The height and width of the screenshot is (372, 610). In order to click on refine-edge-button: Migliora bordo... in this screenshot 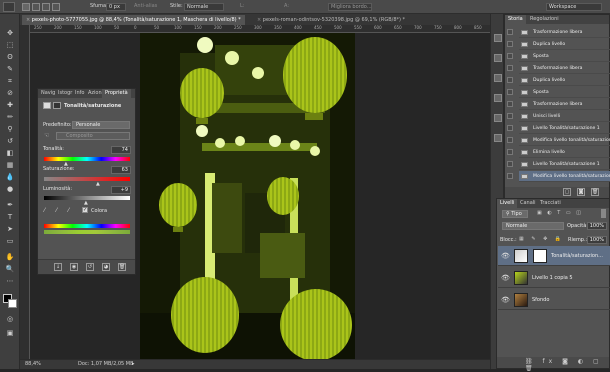, I will do `click(350, 7)`.